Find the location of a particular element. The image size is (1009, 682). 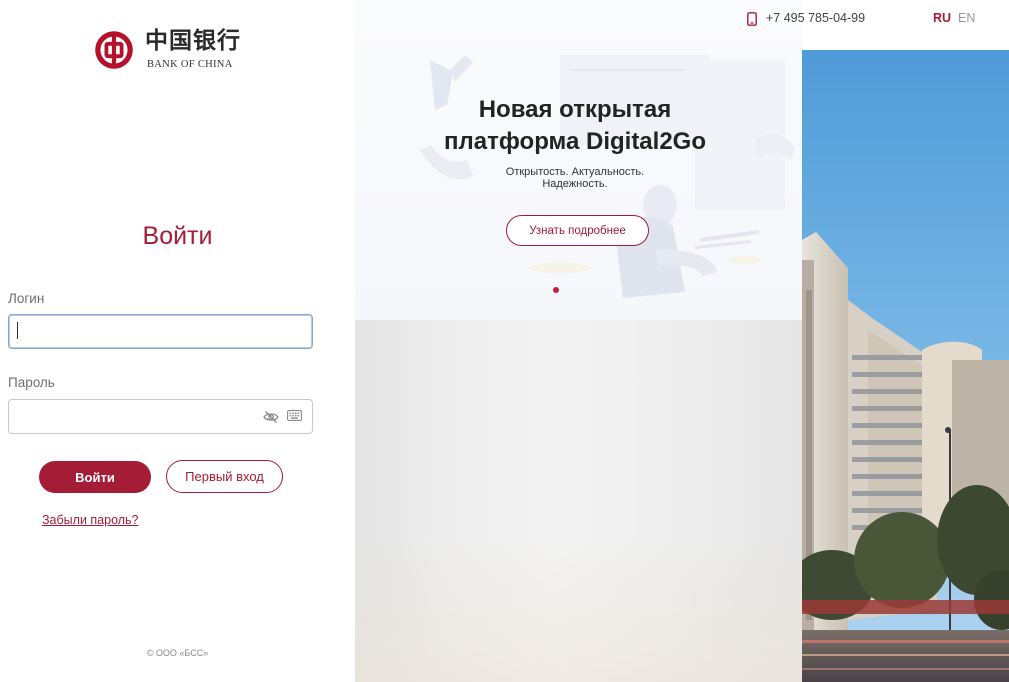

brand-name-en: BANK OF CHINA is located at coordinates (190, 64).